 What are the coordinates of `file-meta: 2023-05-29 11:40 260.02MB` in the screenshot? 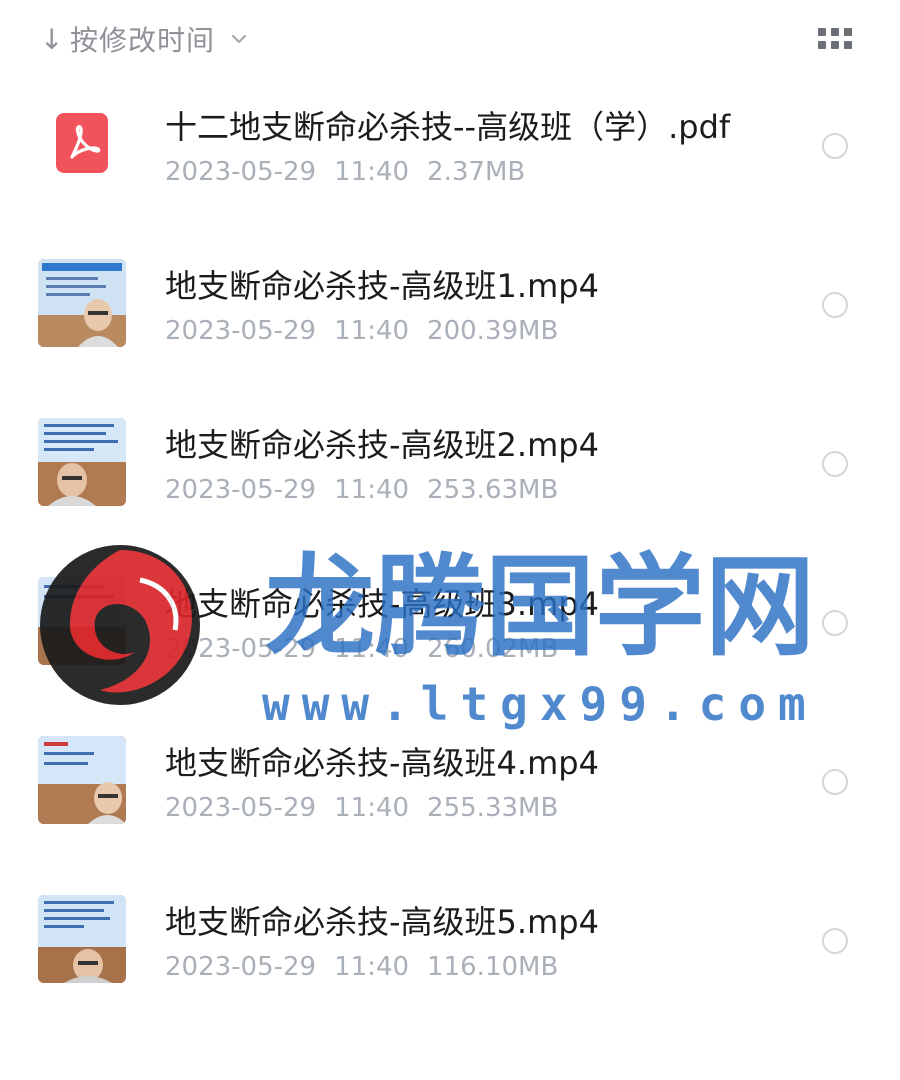 It's located at (370, 649).